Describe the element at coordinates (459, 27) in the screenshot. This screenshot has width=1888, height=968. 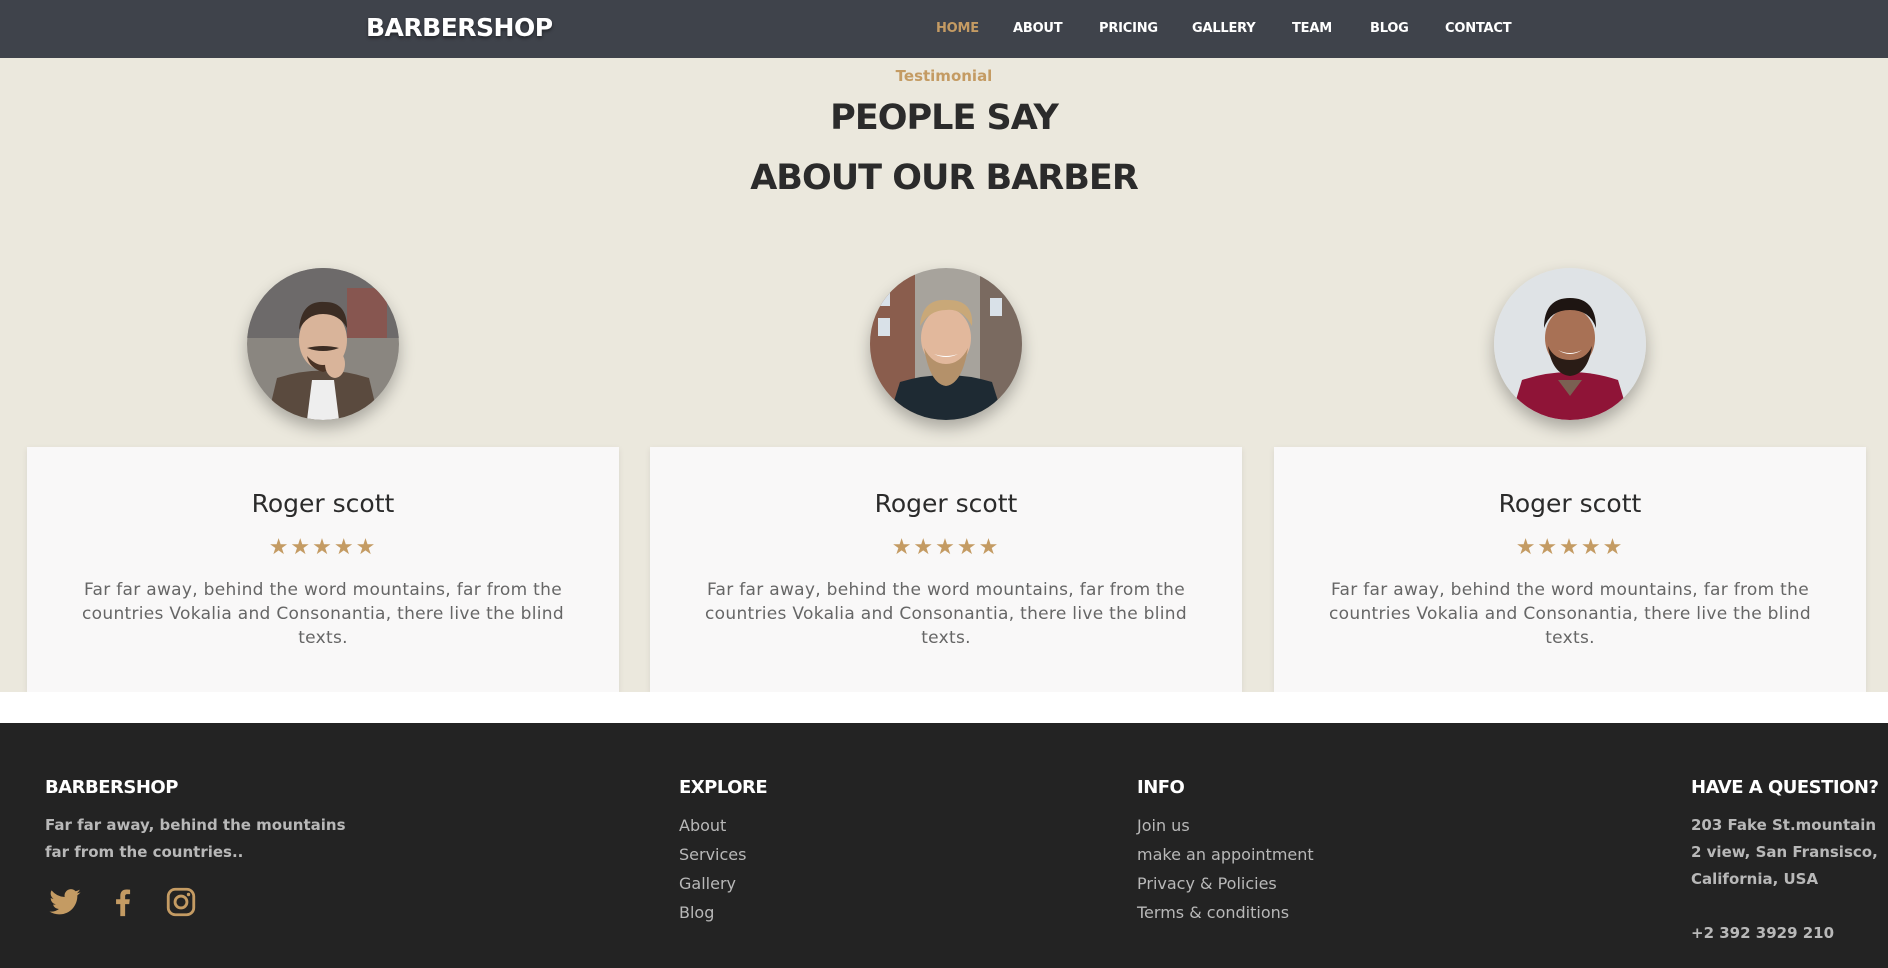
I see `brand-logo: BARBERSHOP` at that location.